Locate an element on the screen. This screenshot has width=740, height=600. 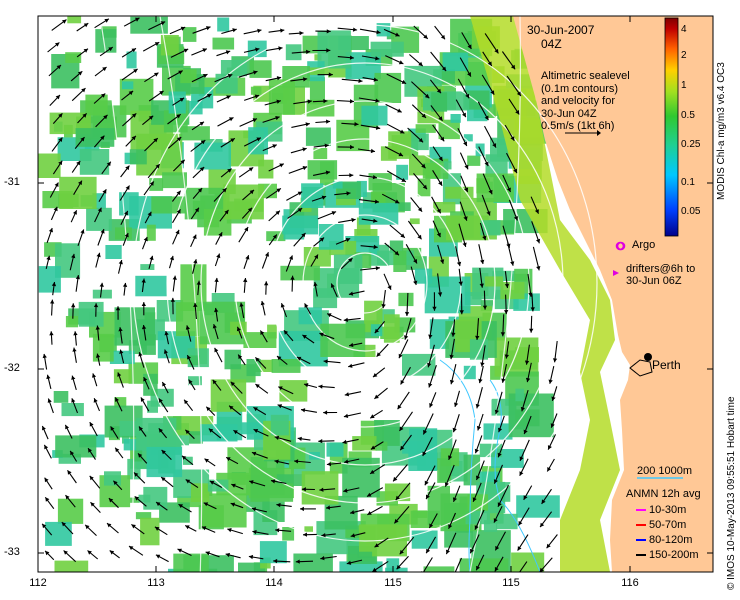
scale-arrow is located at coordinates (583, 133).